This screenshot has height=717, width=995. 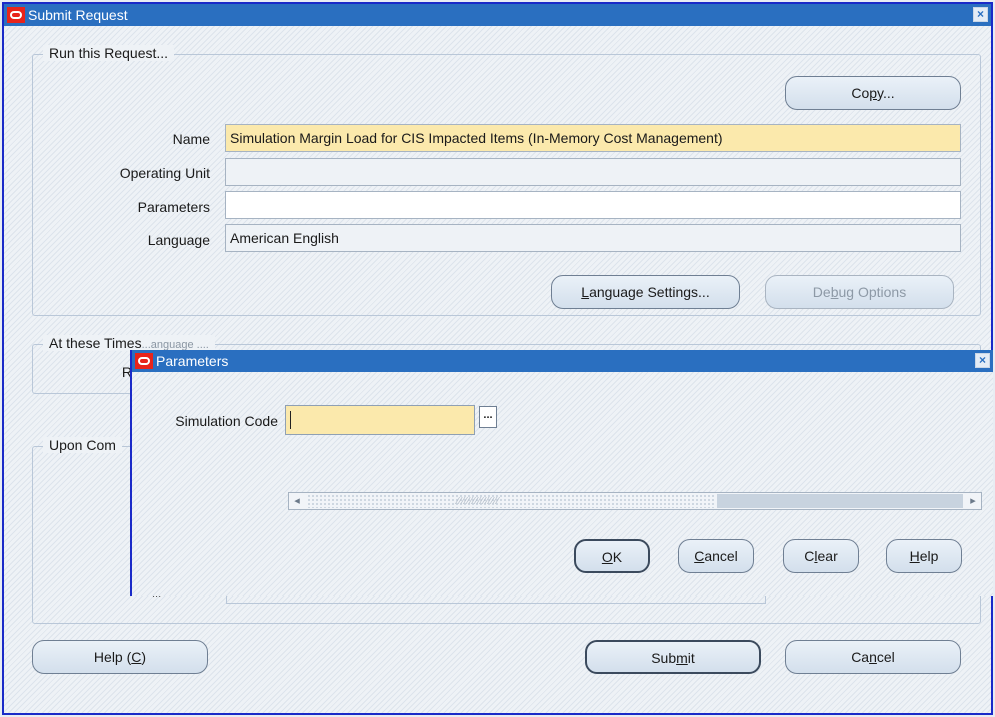 What do you see at coordinates (297, 501) in the screenshot?
I see `scroll-left-icon: ◂` at bounding box center [297, 501].